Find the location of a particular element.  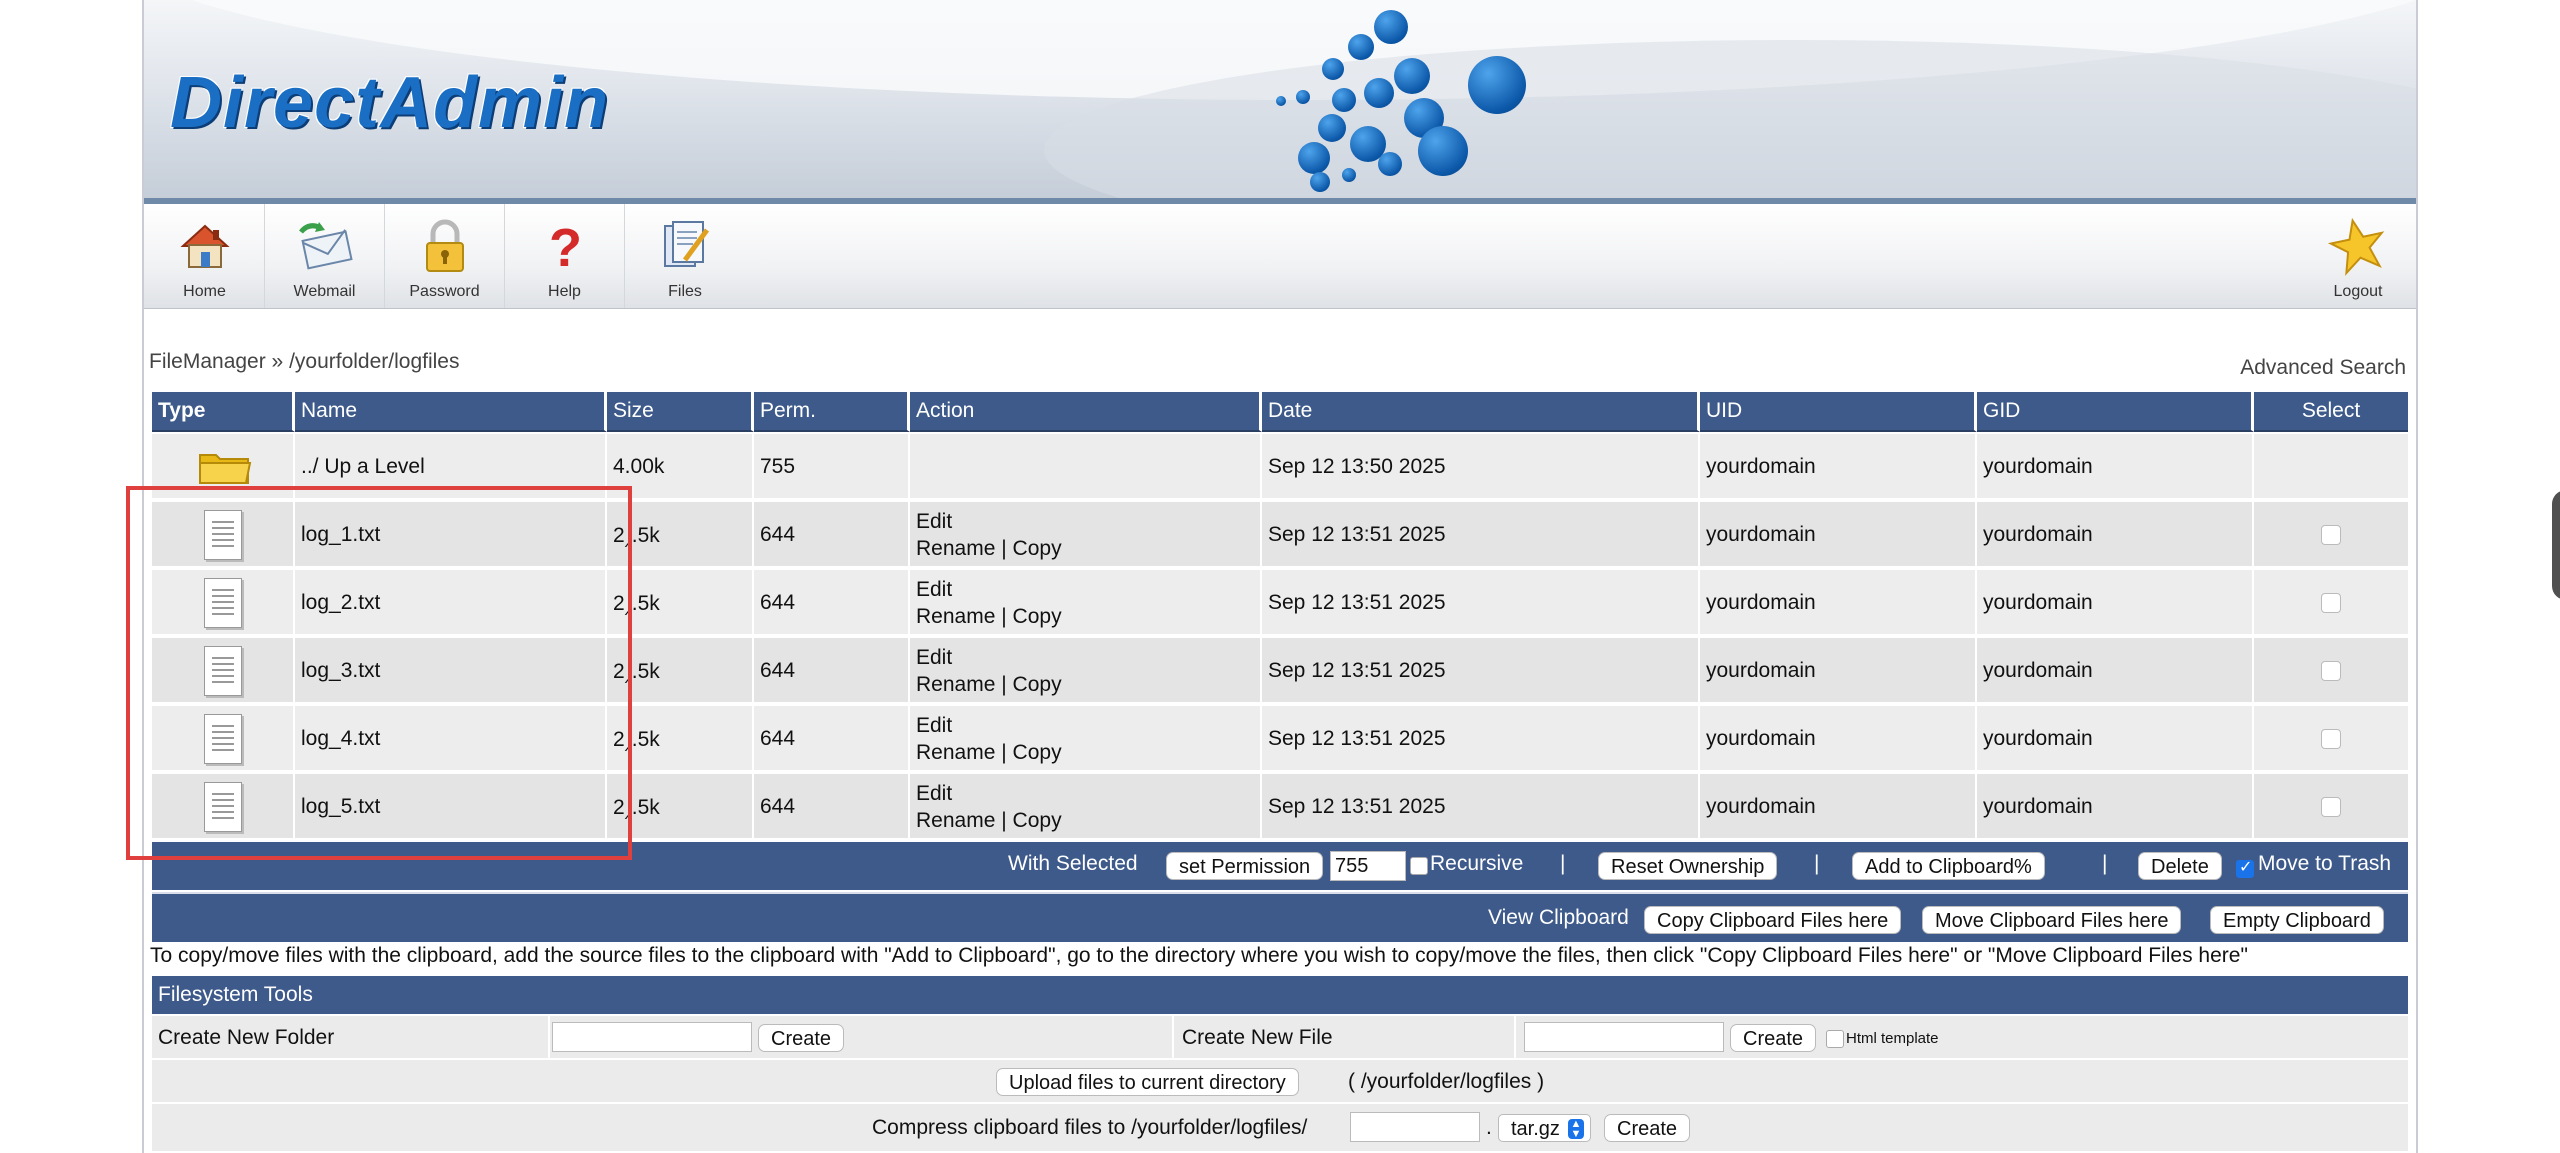

empty-clipboard-button: Empty Clipboard is located at coordinates (2297, 920).